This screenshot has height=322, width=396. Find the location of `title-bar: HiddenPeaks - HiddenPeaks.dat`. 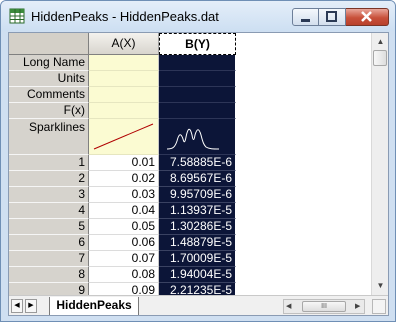

title-bar: HiddenPeaks - HiddenPeaks.dat is located at coordinates (198, 16).